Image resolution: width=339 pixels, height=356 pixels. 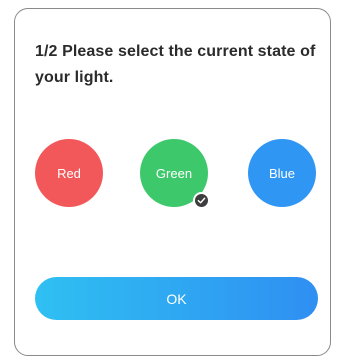 I want to click on ok-button-label: OK, so click(x=176, y=298).